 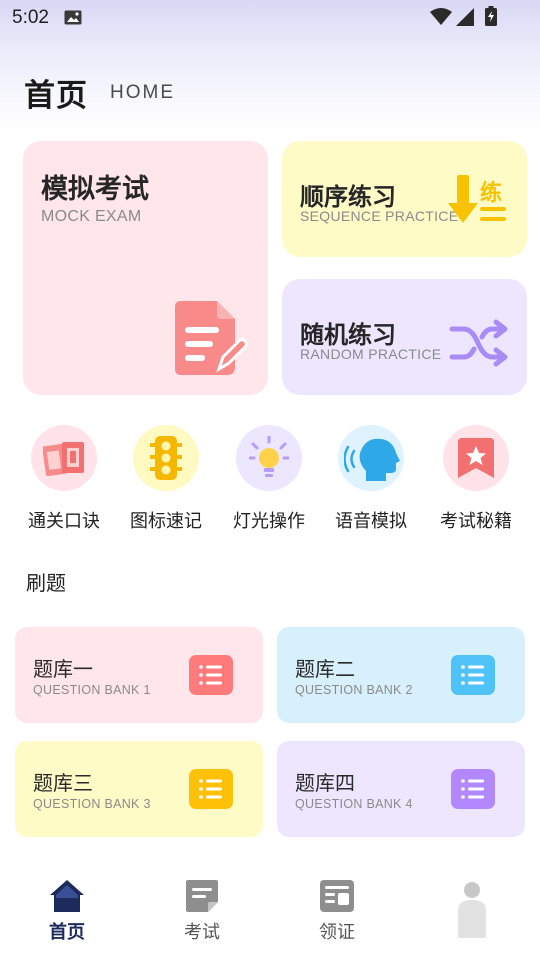 I want to click on bookmark-star-icon, so click(x=476, y=458).